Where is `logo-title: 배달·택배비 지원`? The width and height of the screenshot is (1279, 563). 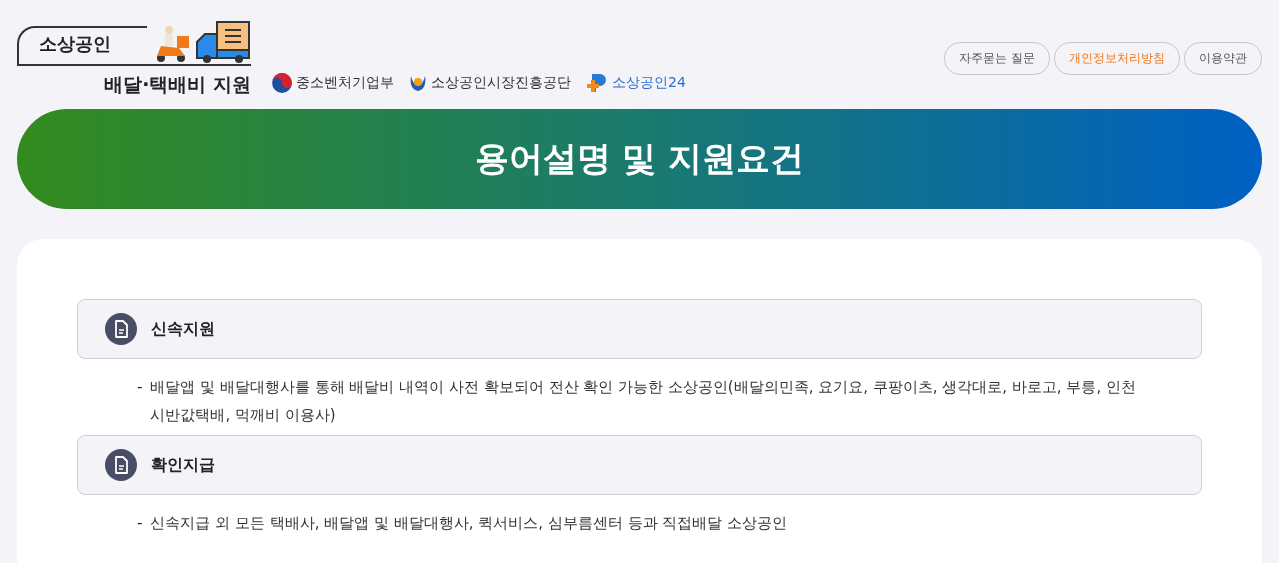
logo-title: 배달·택배비 지원 is located at coordinates (177, 84).